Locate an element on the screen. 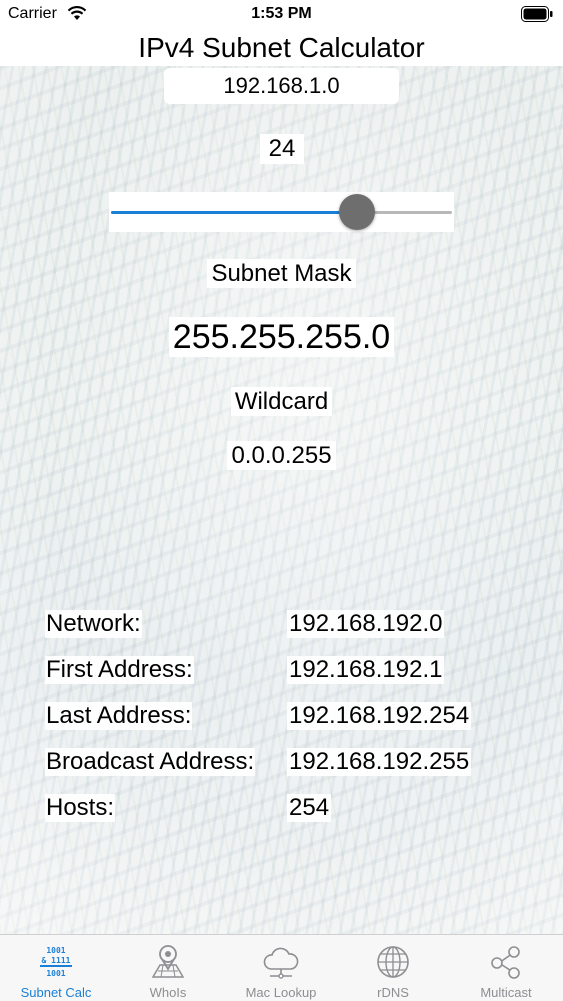 The height and width of the screenshot is (1001, 563). result-label: Last Address: is located at coordinates (119, 716).